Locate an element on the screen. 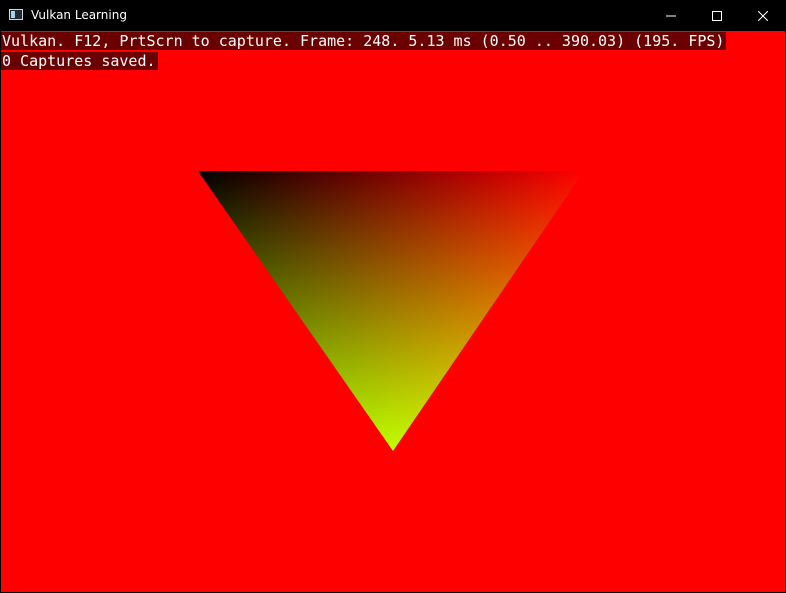 The height and width of the screenshot is (593, 786). window-title: Vulkan Learning is located at coordinates (79, 15).